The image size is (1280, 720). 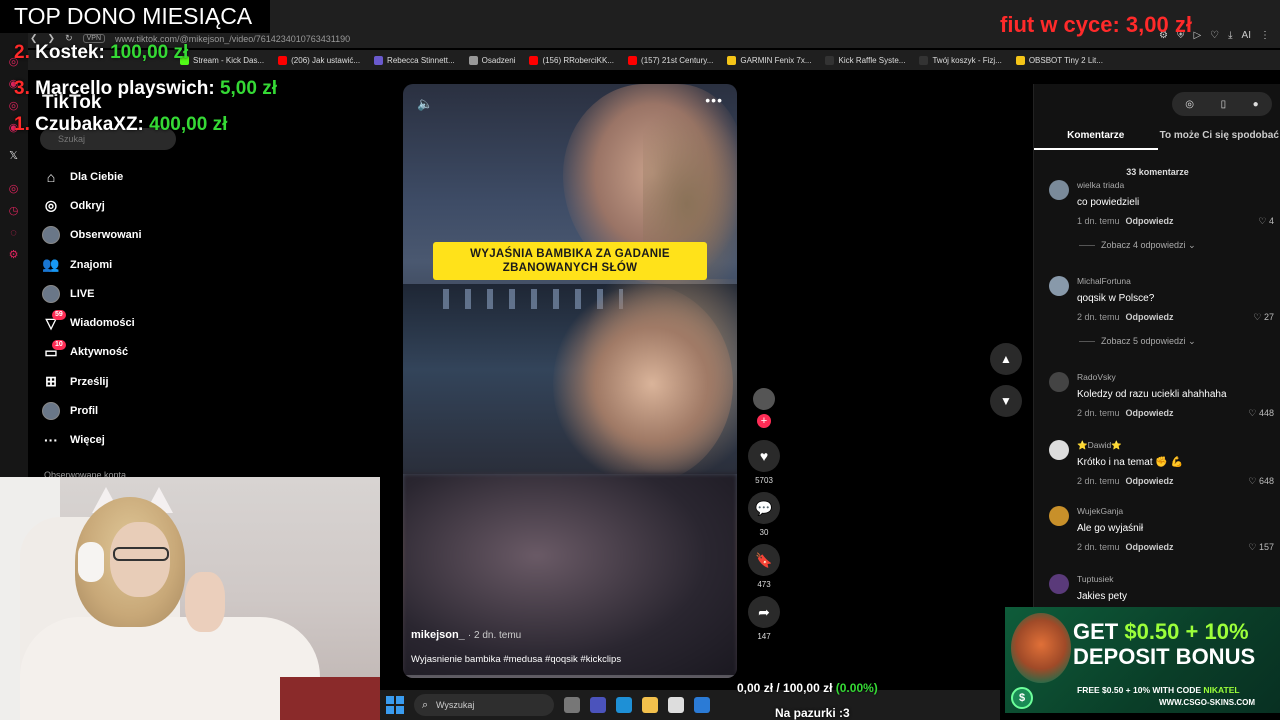 What do you see at coordinates (1224, 104) in the screenshot?
I see `phone-icon: ▯` at bounding box center [1224, 104].